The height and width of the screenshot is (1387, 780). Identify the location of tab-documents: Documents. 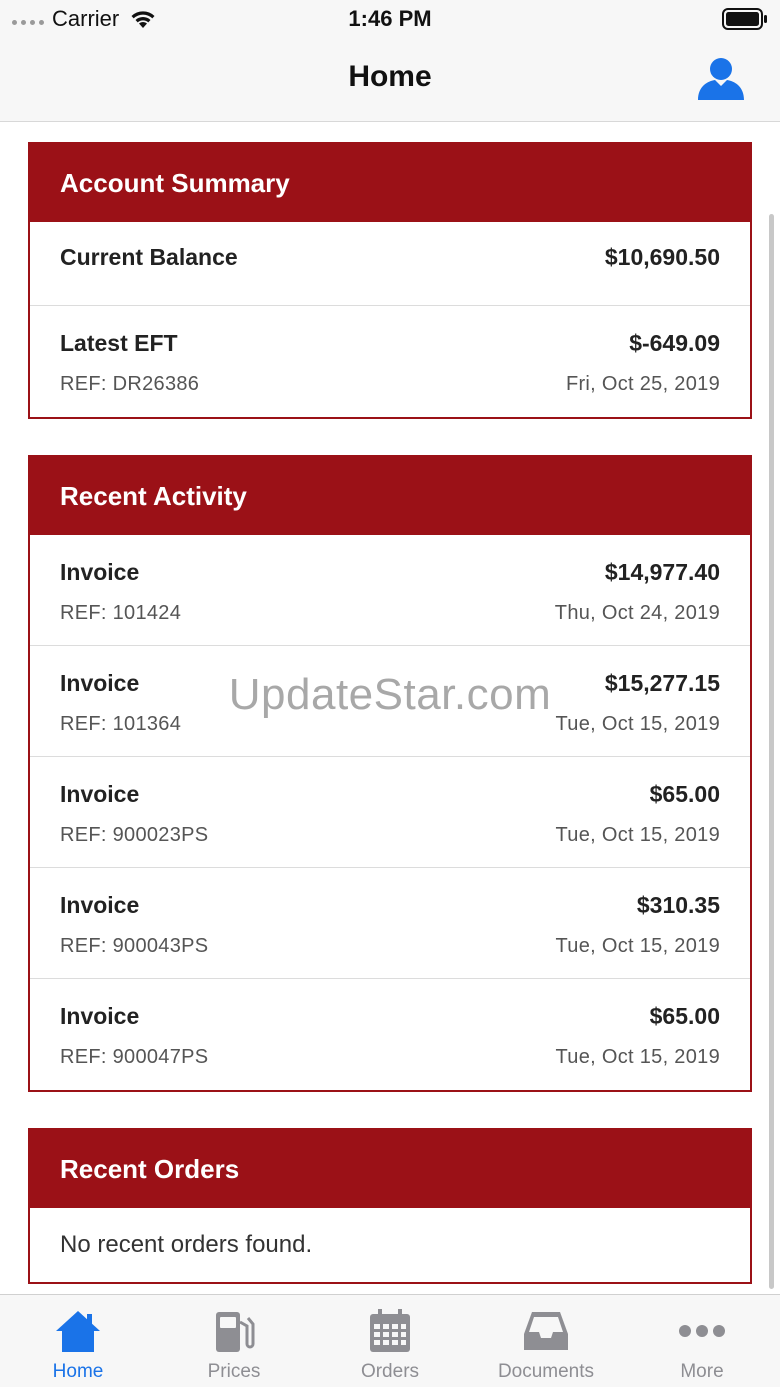
(546, 1341).